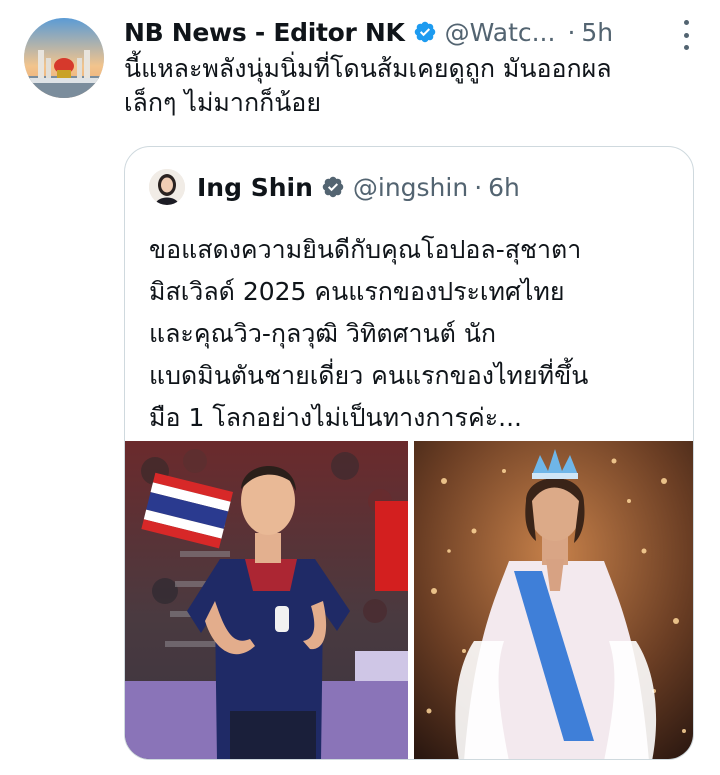  I want to click on more-options-icon, so click(686, 35).